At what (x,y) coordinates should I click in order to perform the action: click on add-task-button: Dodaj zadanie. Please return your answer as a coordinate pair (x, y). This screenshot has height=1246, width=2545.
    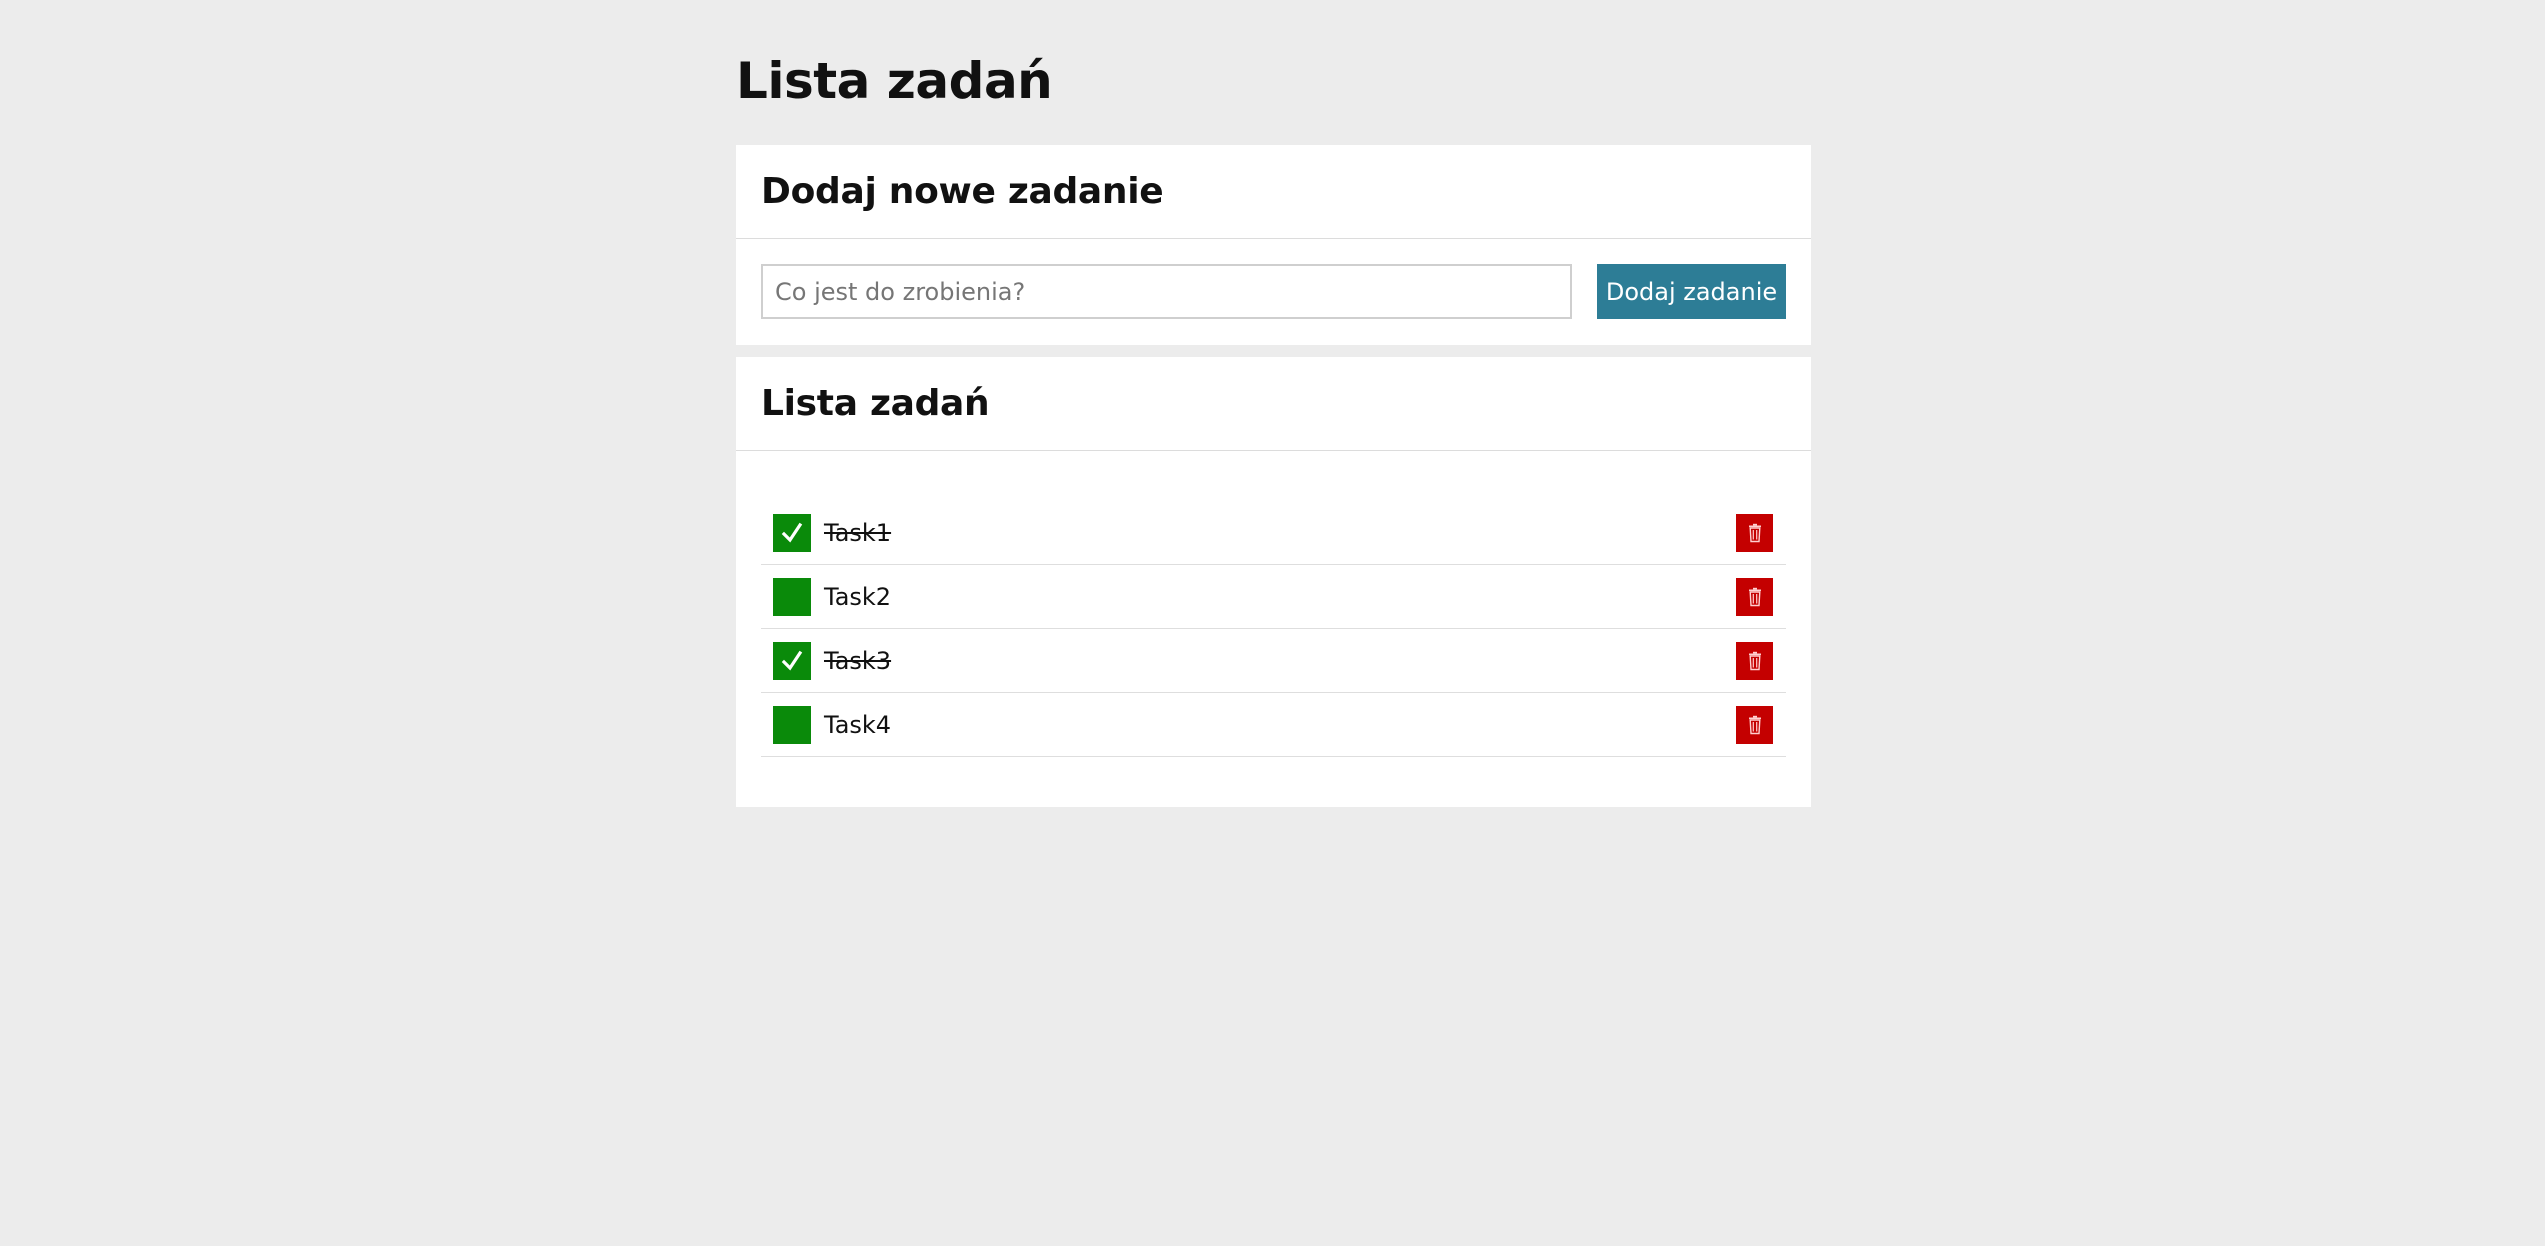
    Looking at the image, I should click on (1691, 291).